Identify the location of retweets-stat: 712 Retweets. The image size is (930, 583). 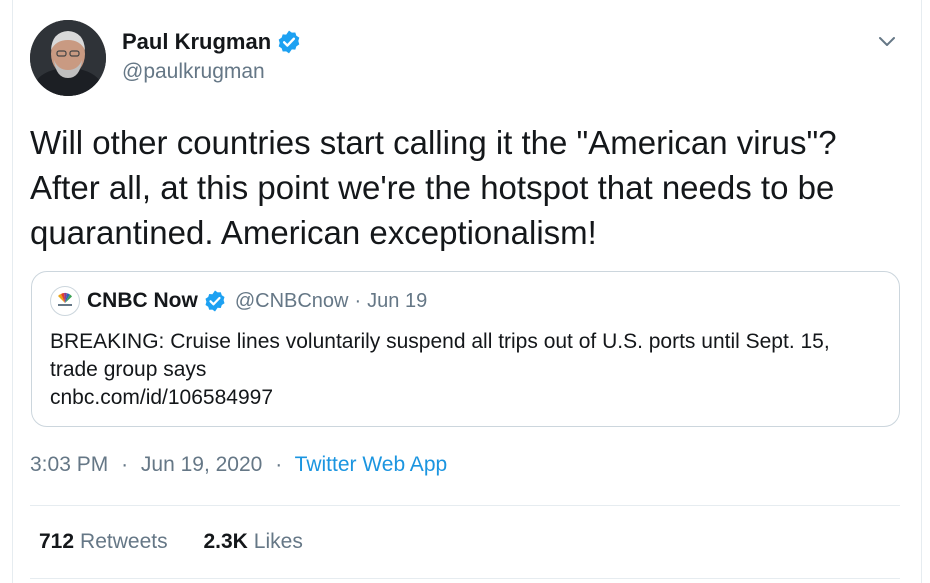
(103, 542).